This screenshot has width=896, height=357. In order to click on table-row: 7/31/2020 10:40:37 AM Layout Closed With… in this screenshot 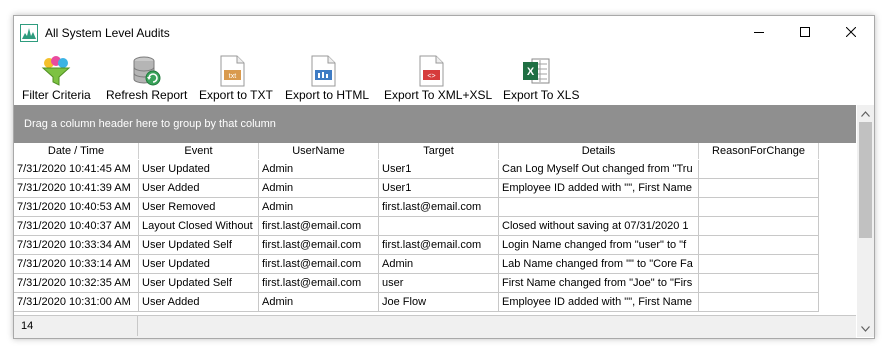, I will do `click(416, 226)`.